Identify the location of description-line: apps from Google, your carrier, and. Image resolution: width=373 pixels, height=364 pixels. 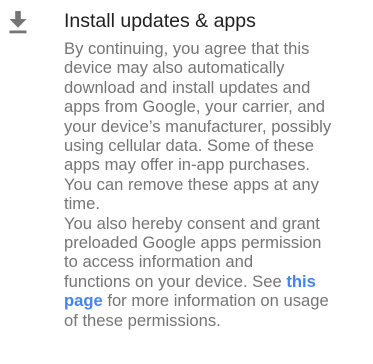
(195, 107).